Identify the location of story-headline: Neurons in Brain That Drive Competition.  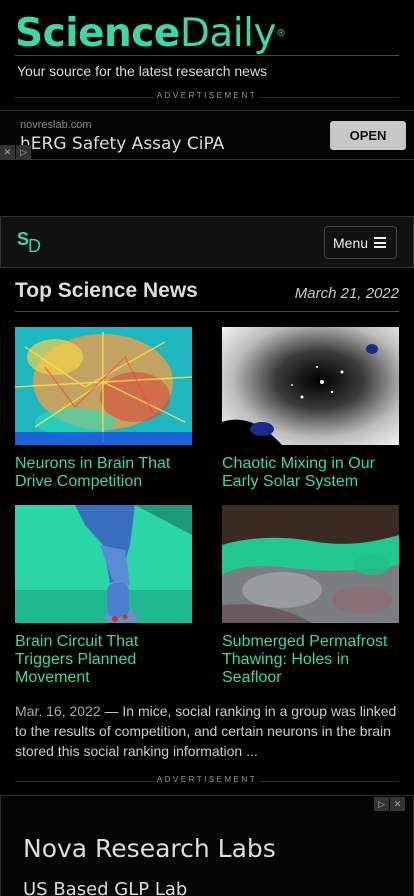
(103, 473).